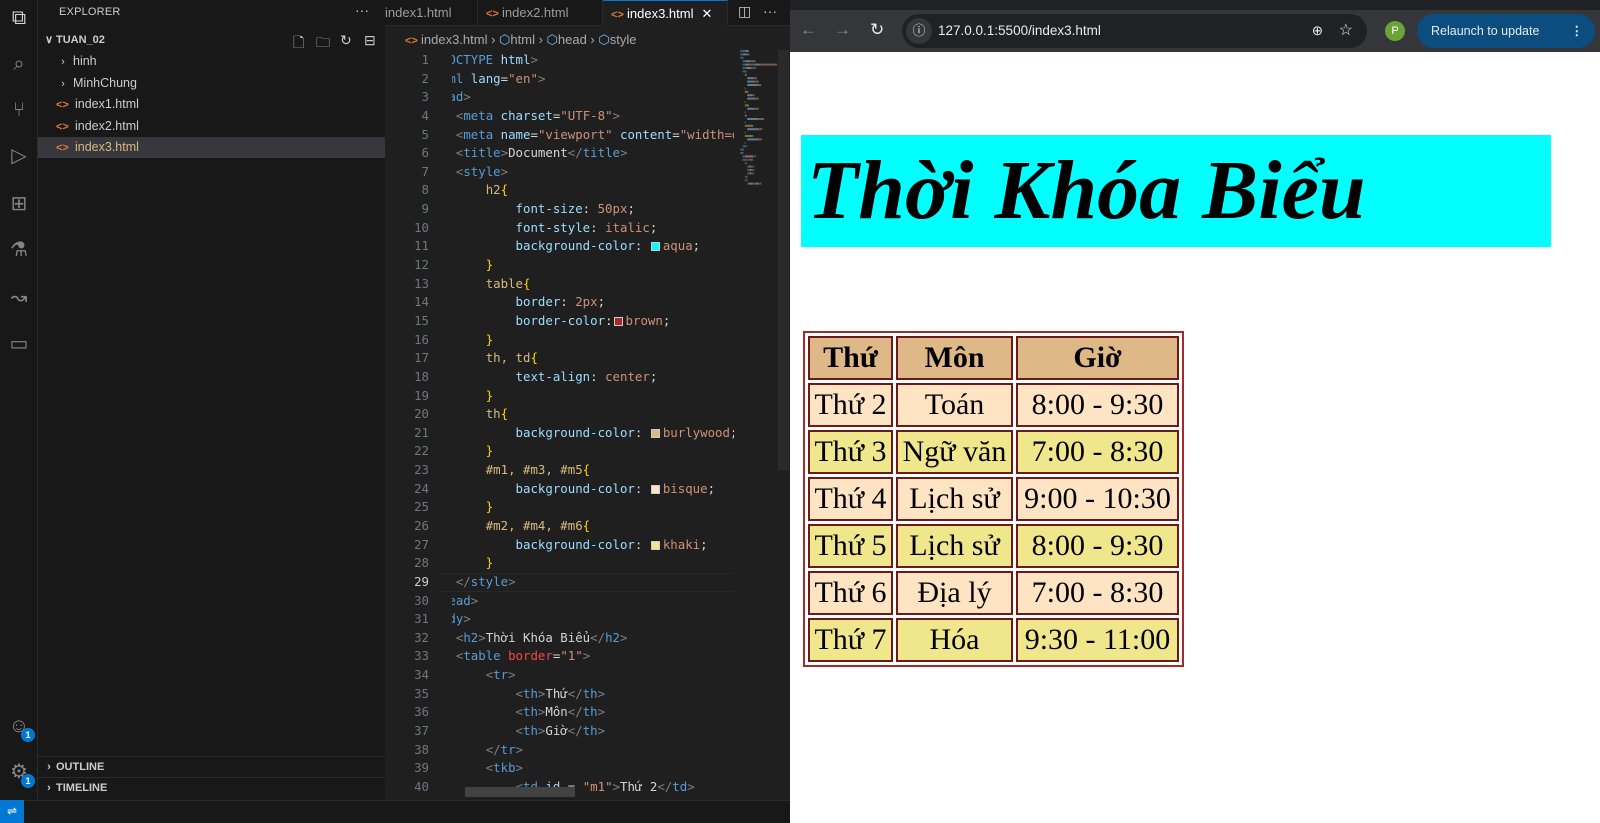 The image size is (1600, 823). What do you see at coordinates (421, 731) in the screenshot?
I see `line-number: 37` at bounding box center [421, 731].